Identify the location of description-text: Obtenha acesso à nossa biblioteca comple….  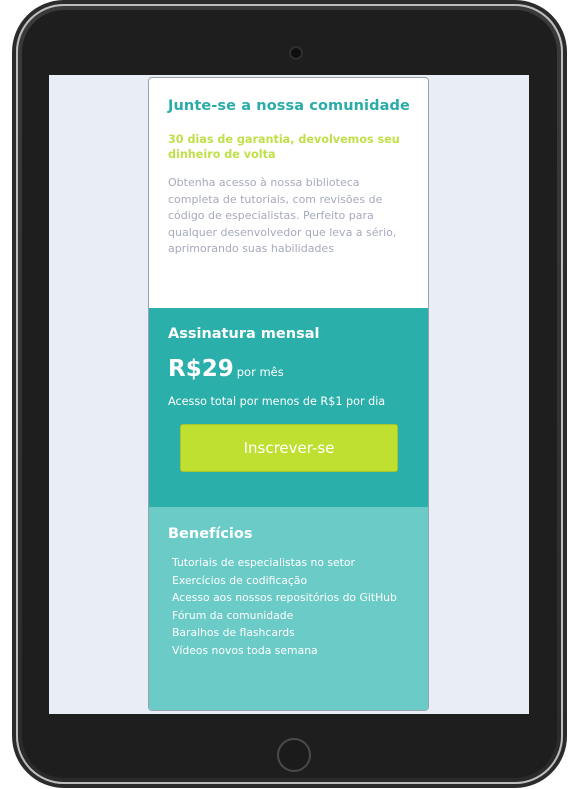
(282, 215).